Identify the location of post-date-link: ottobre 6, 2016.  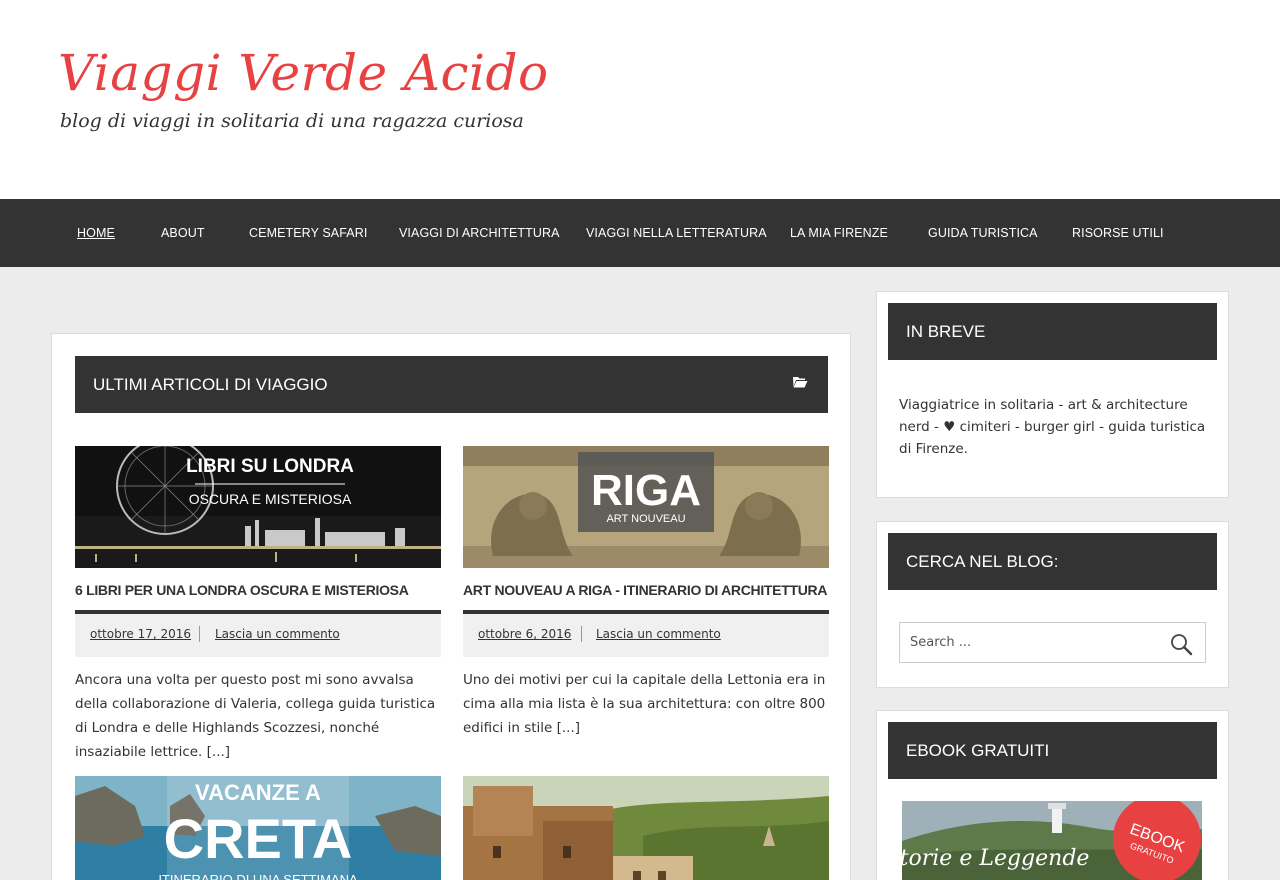
(524, 634).